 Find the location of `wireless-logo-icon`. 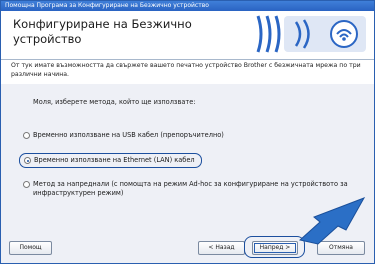

wireless-logo-icon is located at coordinates (311, 34).